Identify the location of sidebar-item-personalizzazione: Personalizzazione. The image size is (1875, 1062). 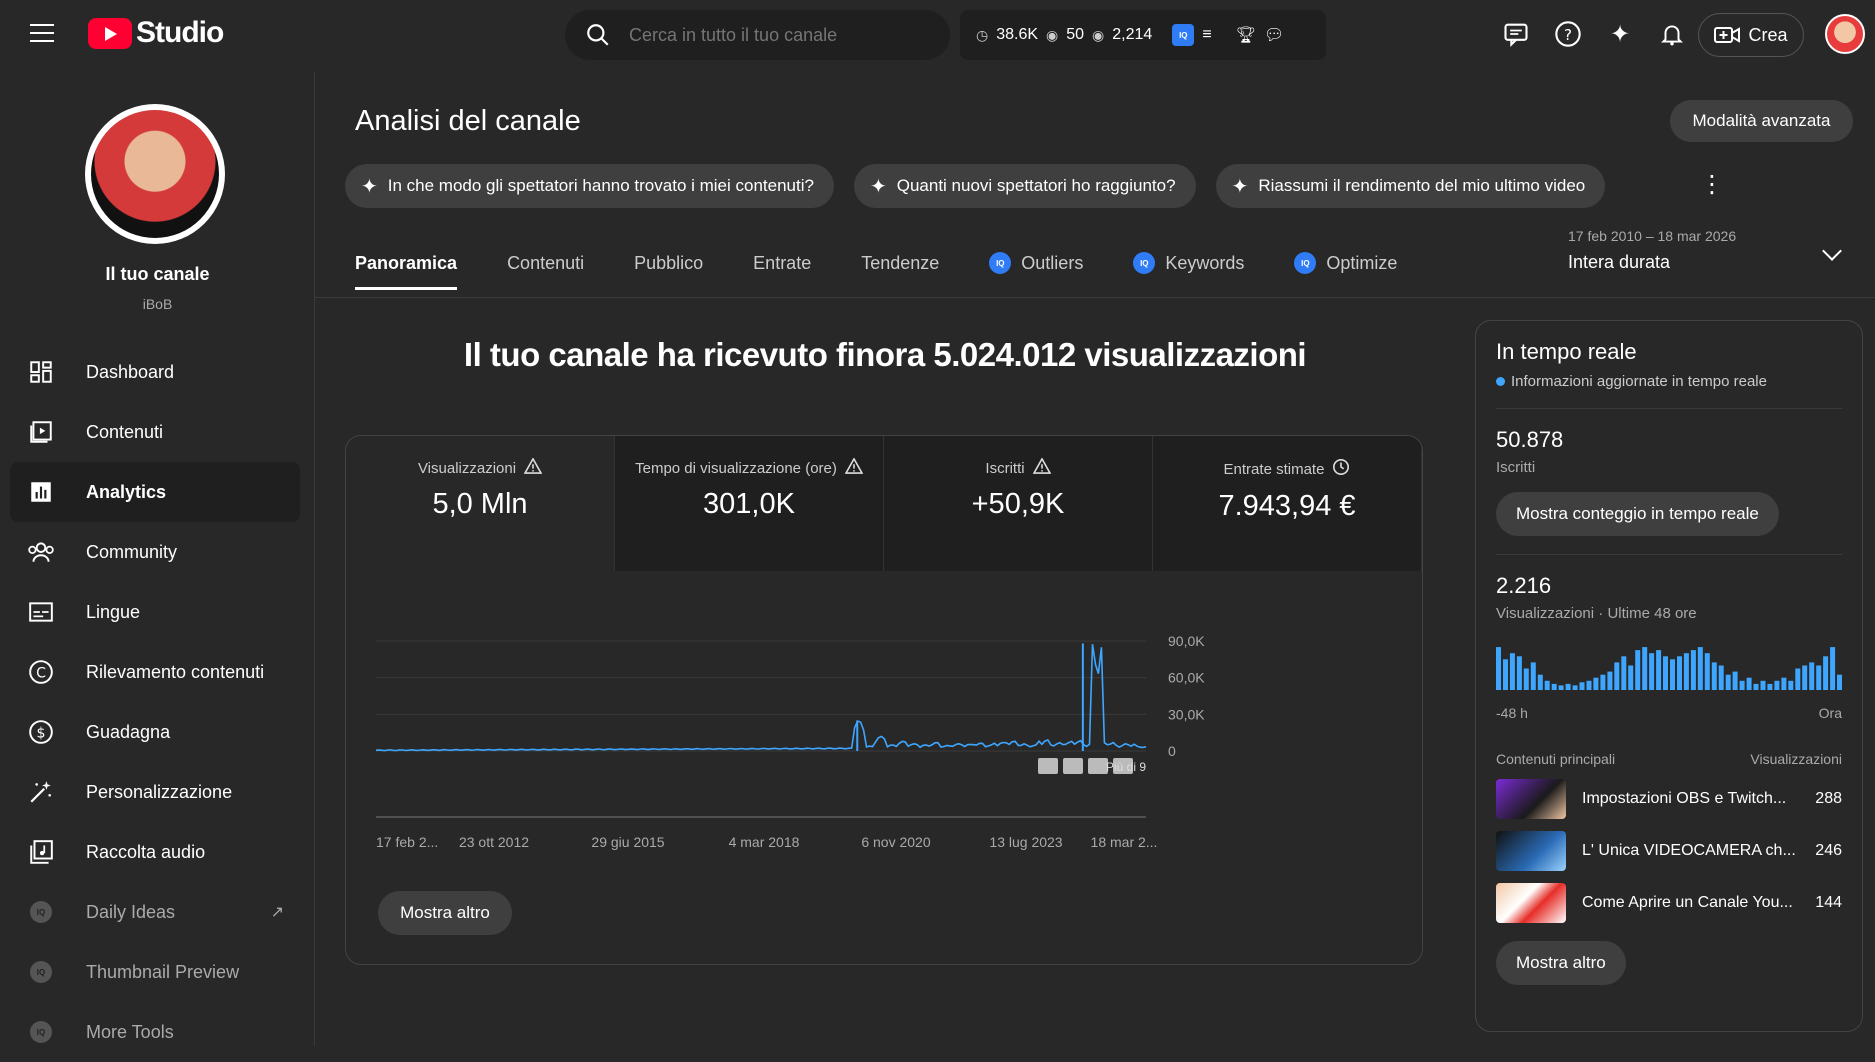
(155, 792).